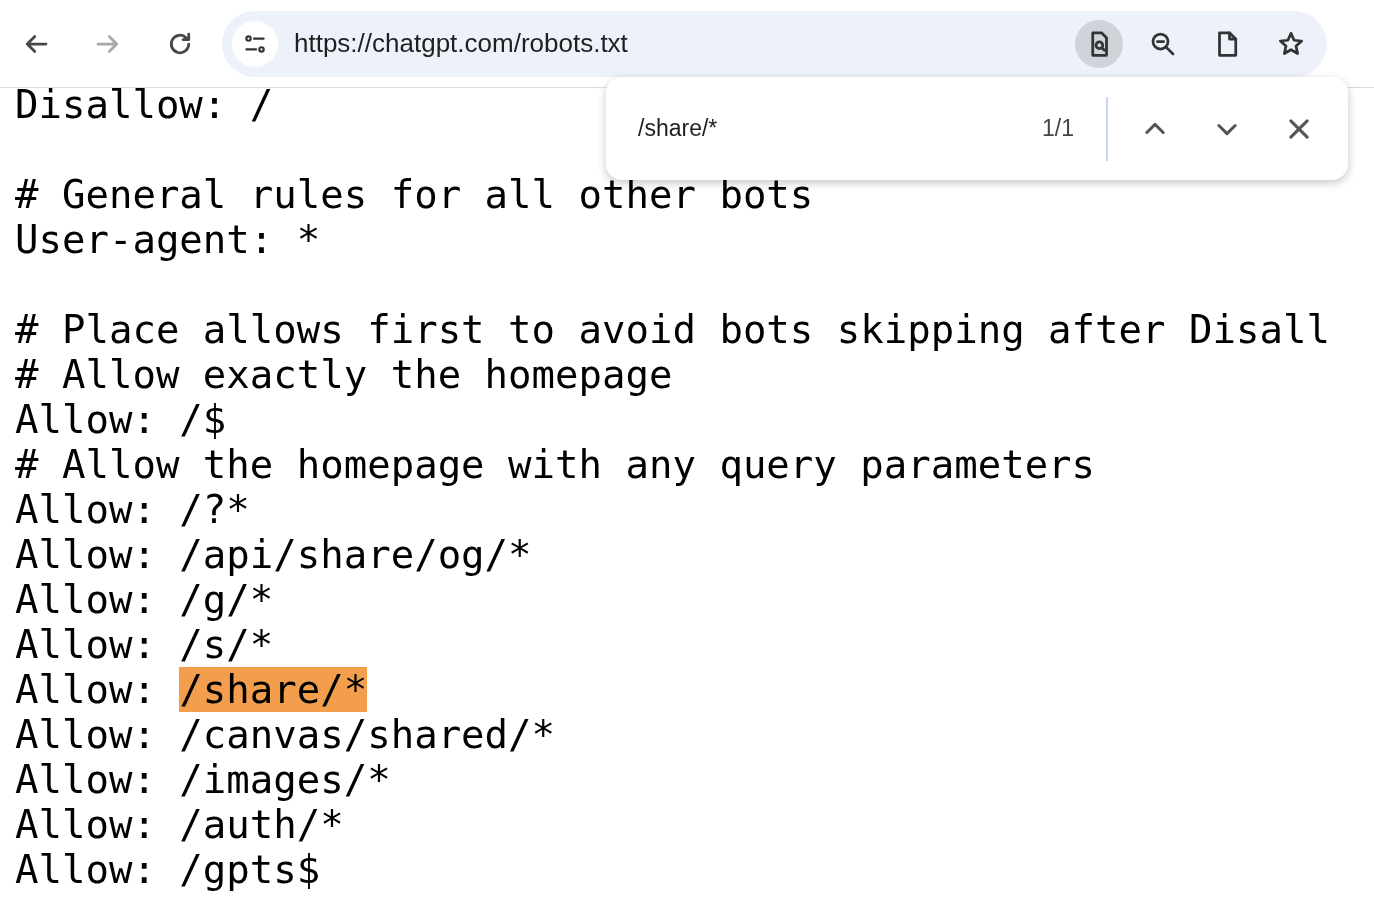  Describe the element at coordinates (1099, 43) in the screenshot. I see `find-in-page-button` at that location.